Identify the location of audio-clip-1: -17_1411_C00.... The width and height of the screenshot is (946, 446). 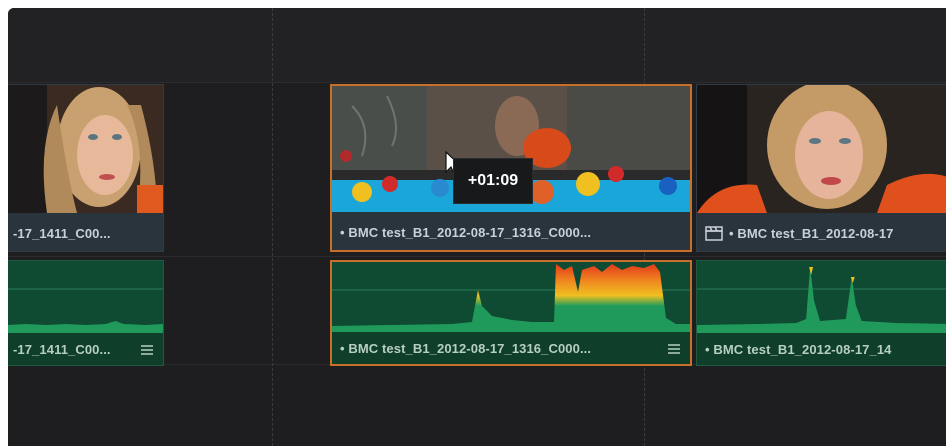
(86, 313).